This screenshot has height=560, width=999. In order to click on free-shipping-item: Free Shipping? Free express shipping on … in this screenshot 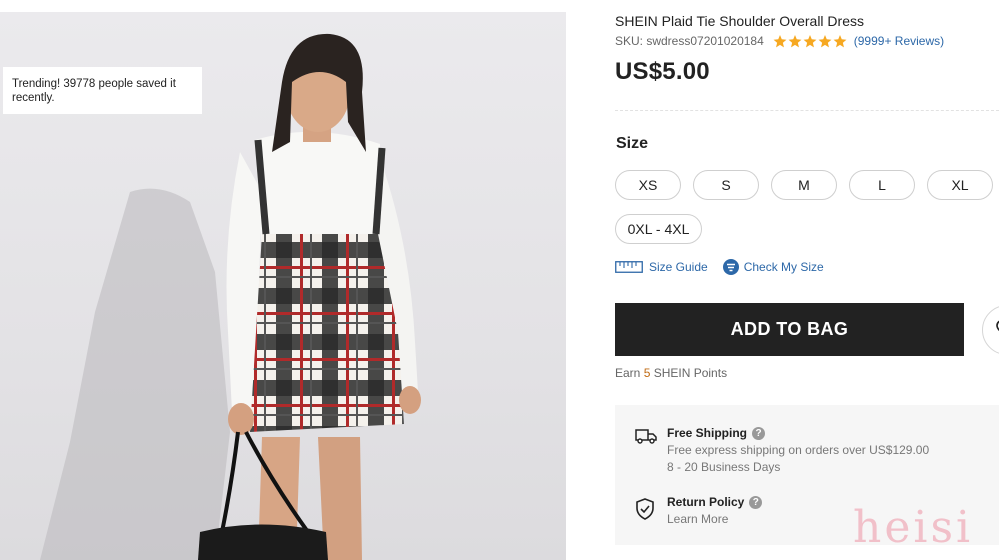, I will do `click(782, 451)`.